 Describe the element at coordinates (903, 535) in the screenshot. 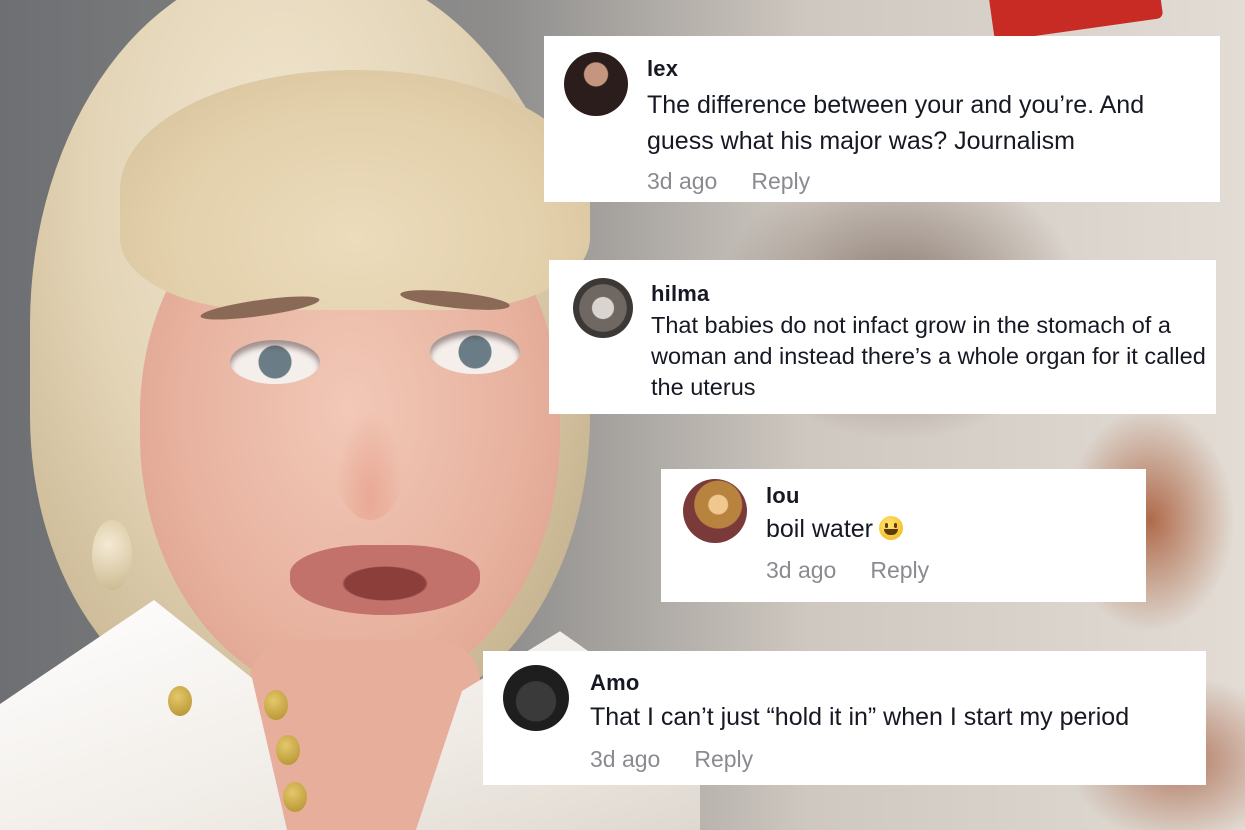

I see `comment-card-lou: lou boil water 3d ago Reply` at that location.